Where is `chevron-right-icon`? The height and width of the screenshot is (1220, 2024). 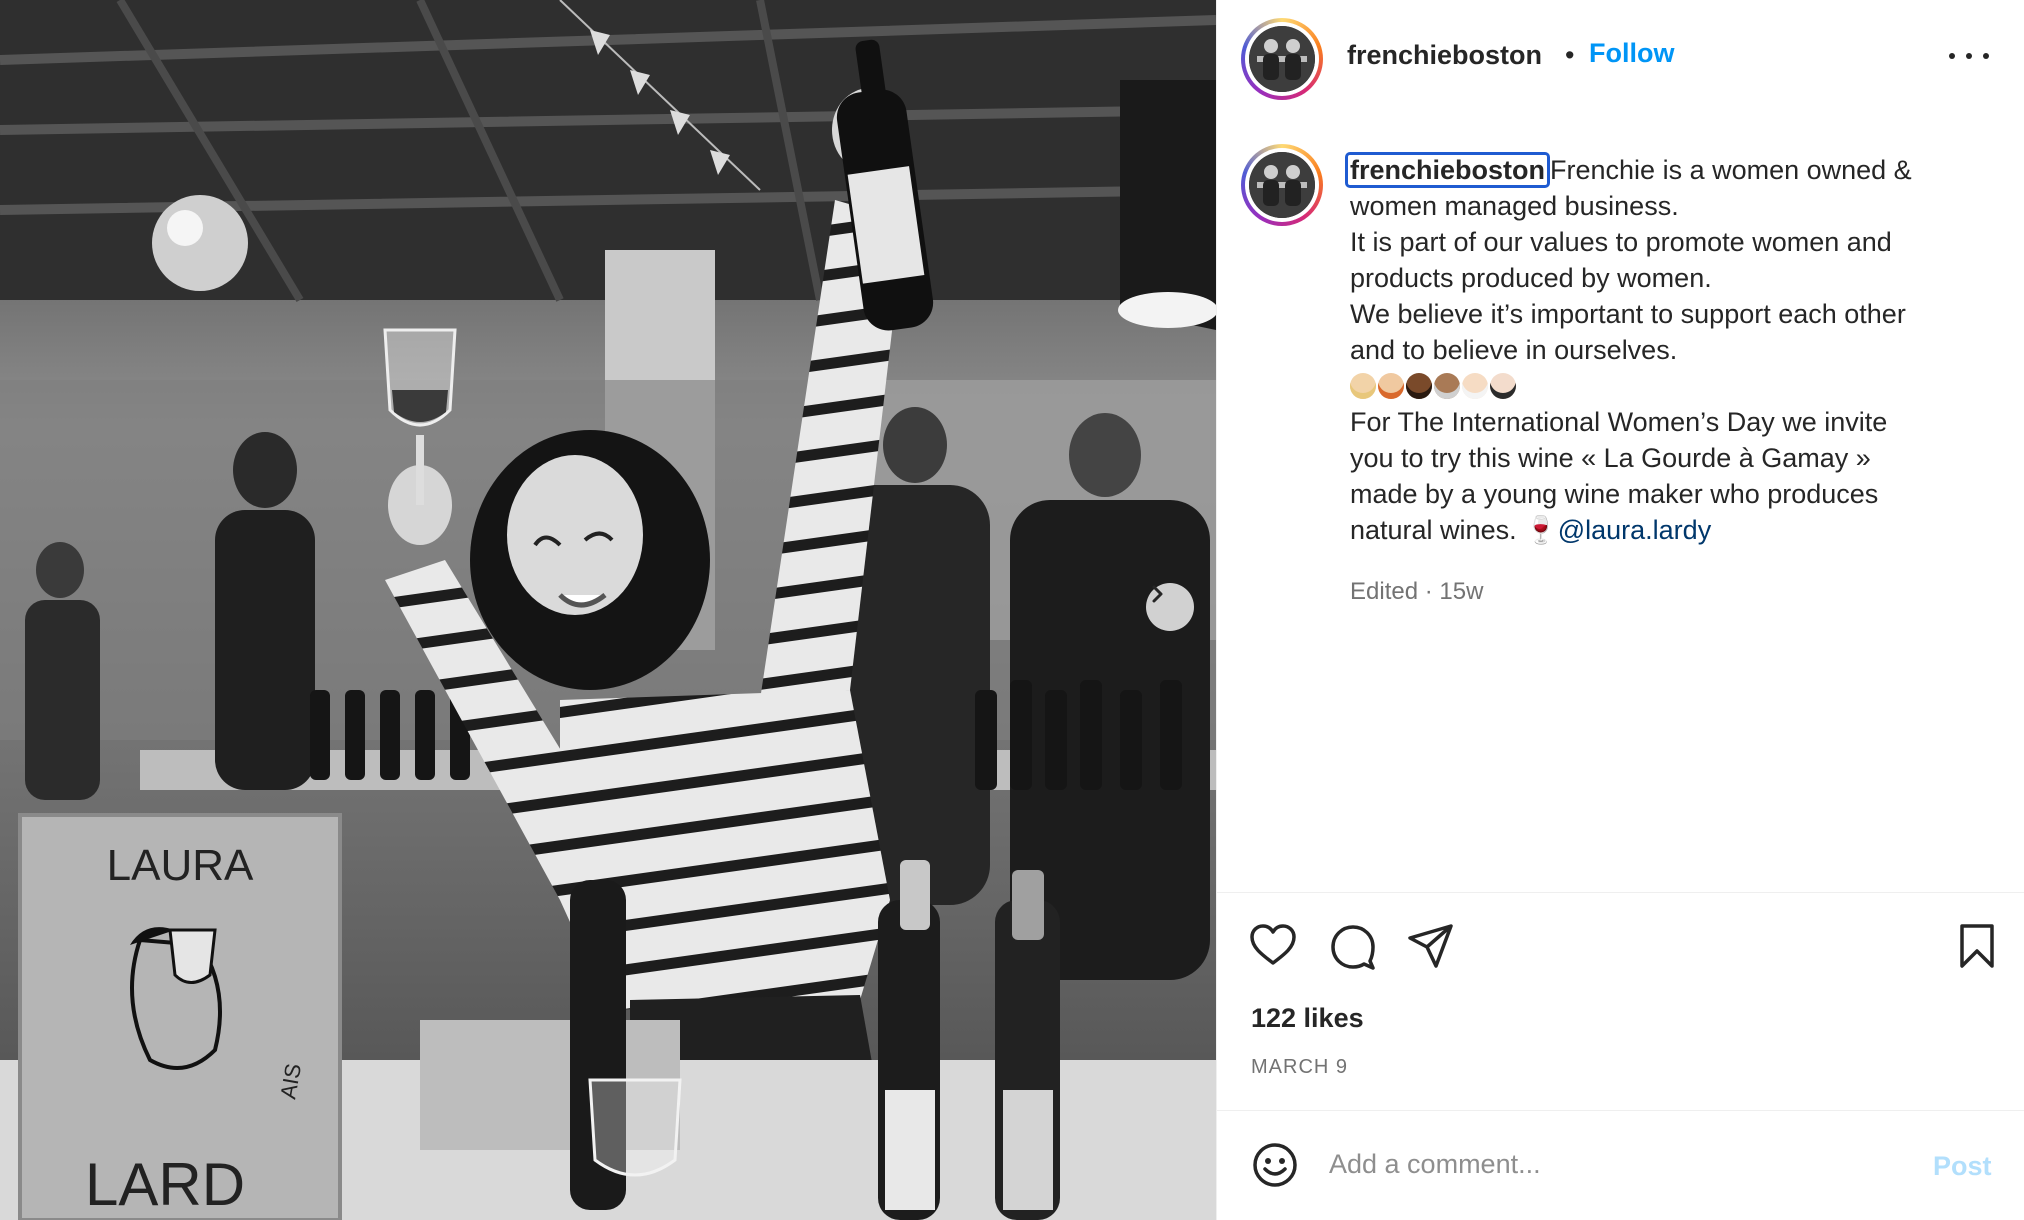
chevron-right-icon is located at coordinates (1157, 594).